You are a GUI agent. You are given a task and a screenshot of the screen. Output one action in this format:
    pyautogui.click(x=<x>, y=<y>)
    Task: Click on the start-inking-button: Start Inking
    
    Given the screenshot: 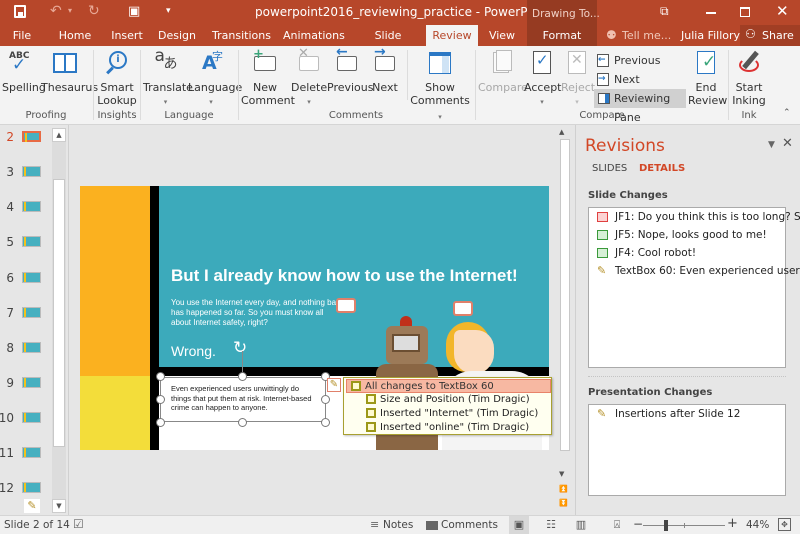 What is the action you would take?
    pyautogui.click(x=749, y=78)
    